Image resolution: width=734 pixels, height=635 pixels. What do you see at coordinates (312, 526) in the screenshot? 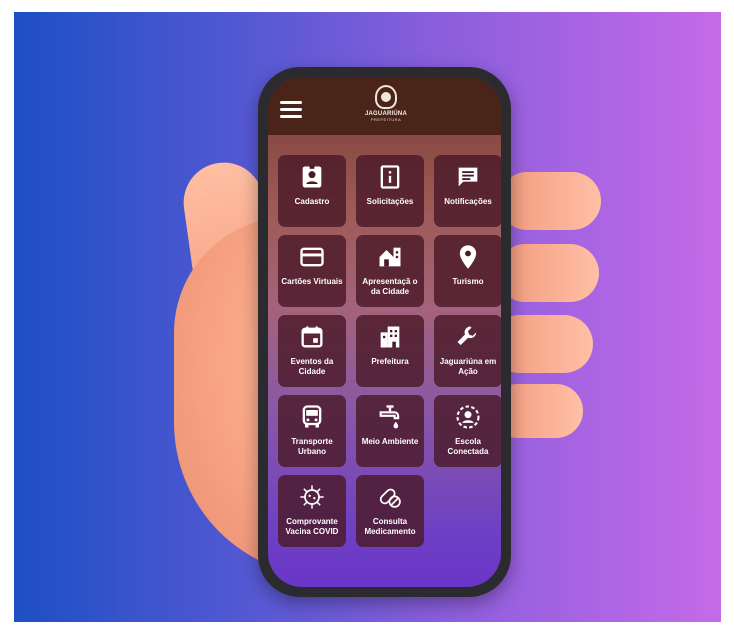
I see `tile-label: Comprovante Vacina COVID` at bounding box center [312, 526].